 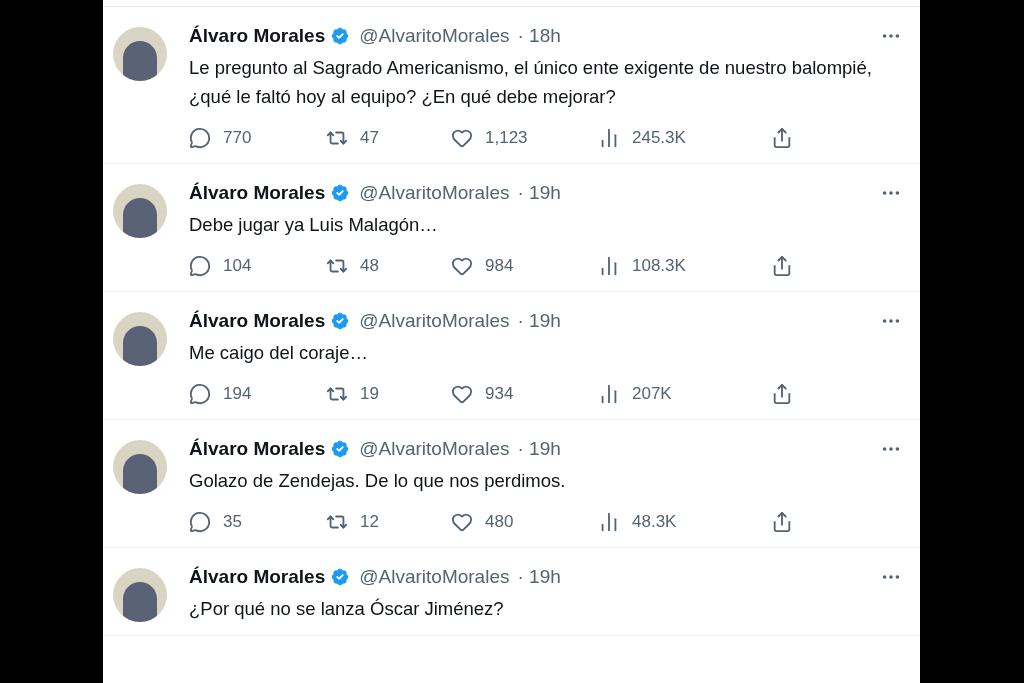 I want to click on retweet-button: 47, so click(x=352, y=138).